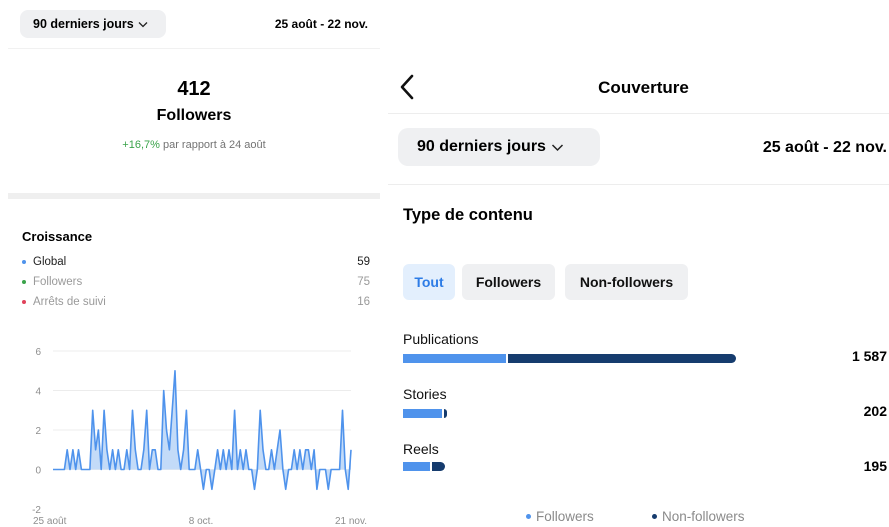  I want to click on y-tick-label: 2, so click(38, 431).